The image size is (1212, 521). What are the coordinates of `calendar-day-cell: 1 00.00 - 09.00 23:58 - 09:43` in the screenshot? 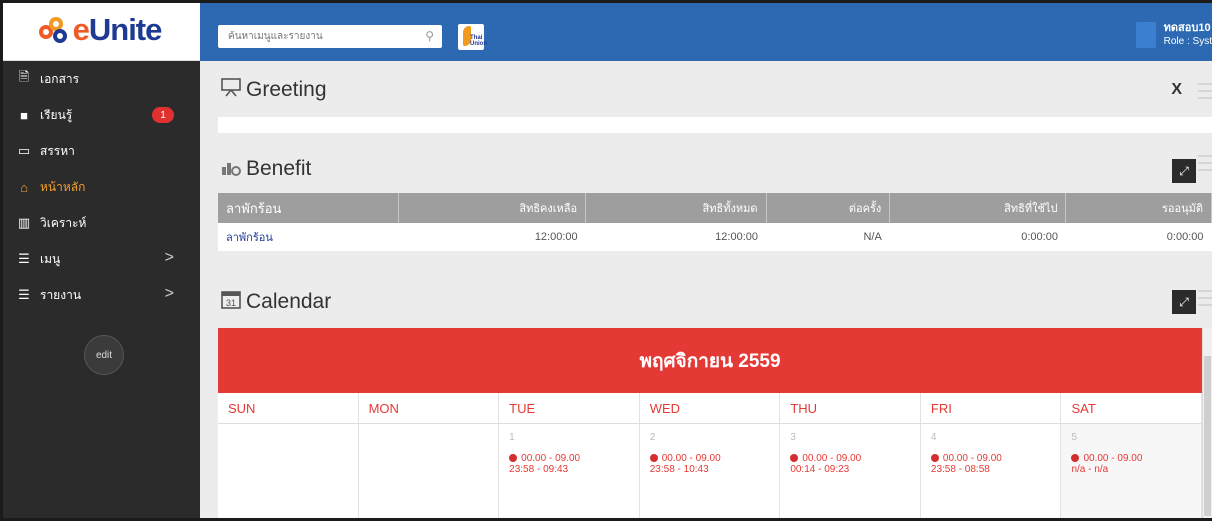 It's located at (569, 472).